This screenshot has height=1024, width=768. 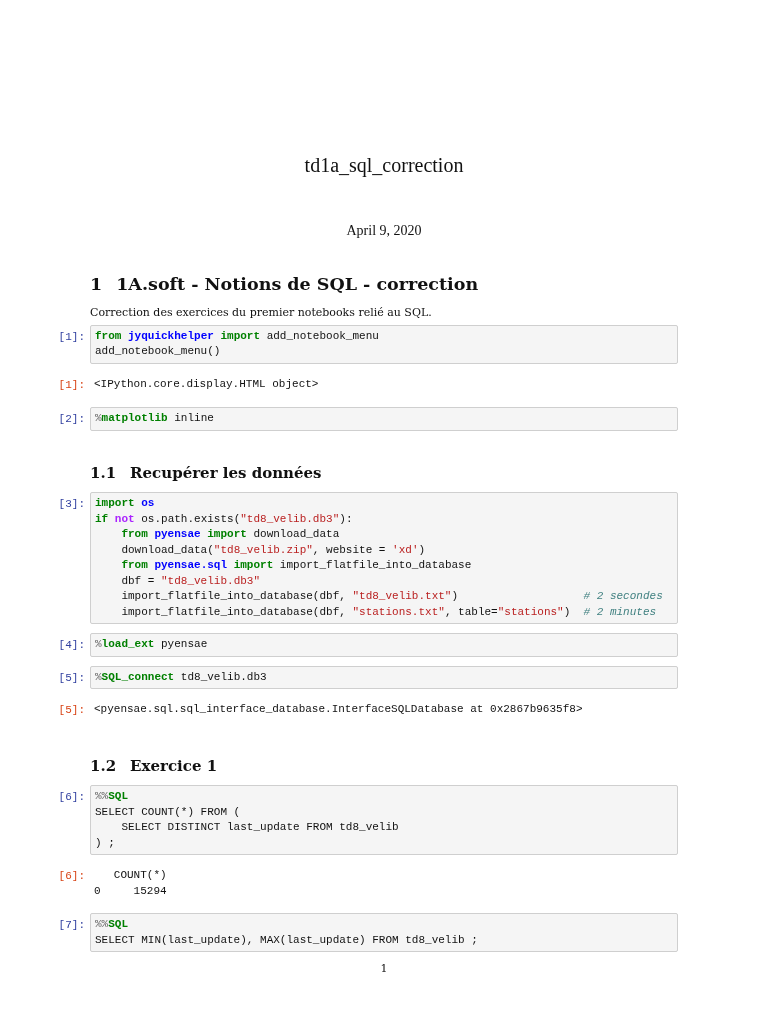 What do you see at coordinates (158, 352) in the screenshot?
I see `code-line: add_notebook_menu()` at bounding box center [158, 352].